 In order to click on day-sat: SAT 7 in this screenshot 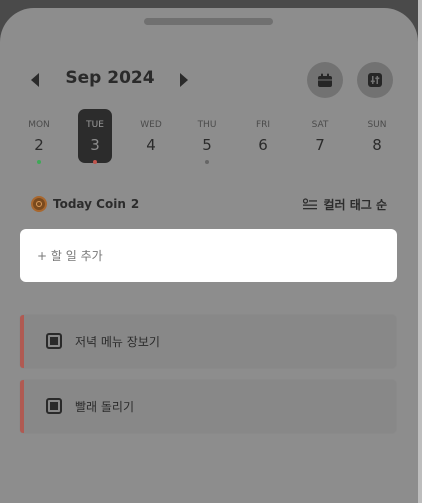, I will do `click(320, 136)`.